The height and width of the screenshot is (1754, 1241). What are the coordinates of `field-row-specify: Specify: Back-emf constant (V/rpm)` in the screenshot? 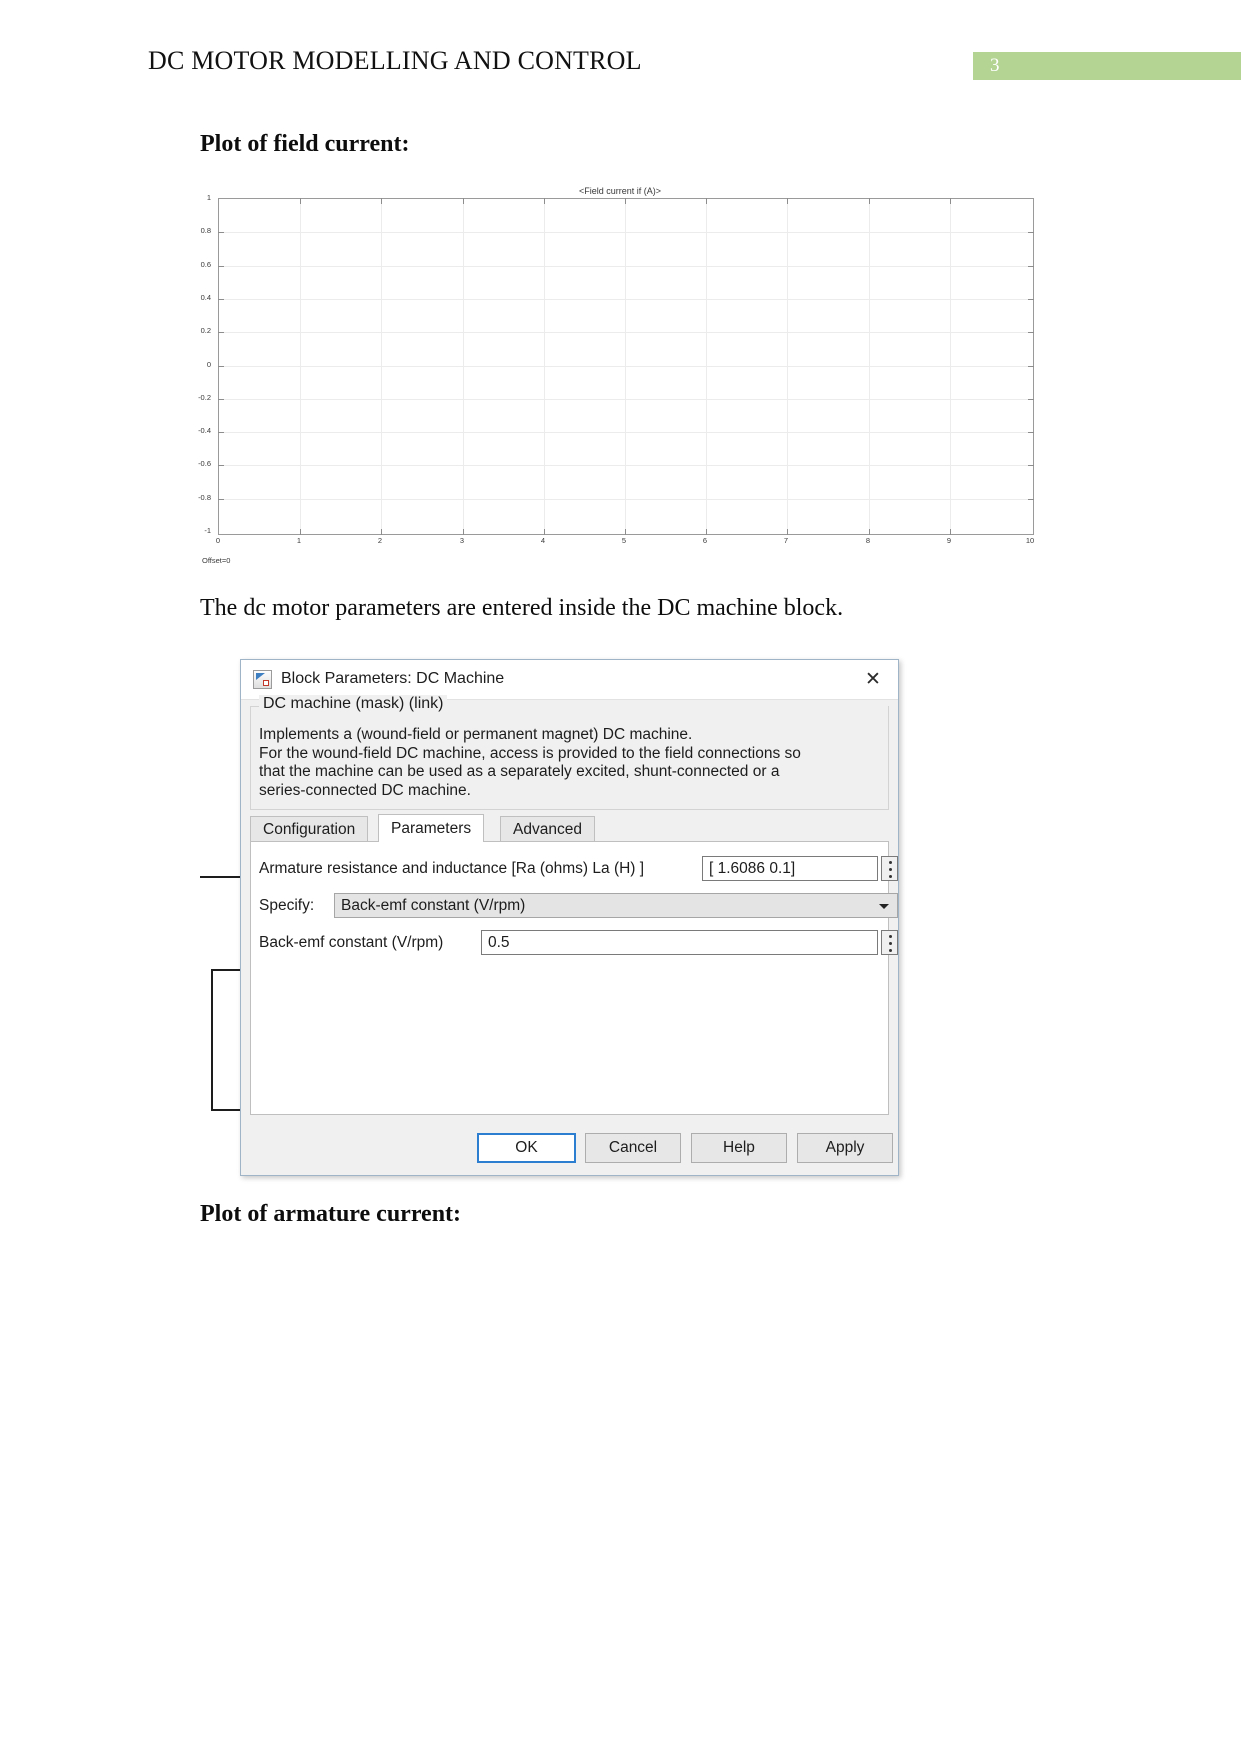 It's located at (578, 906).